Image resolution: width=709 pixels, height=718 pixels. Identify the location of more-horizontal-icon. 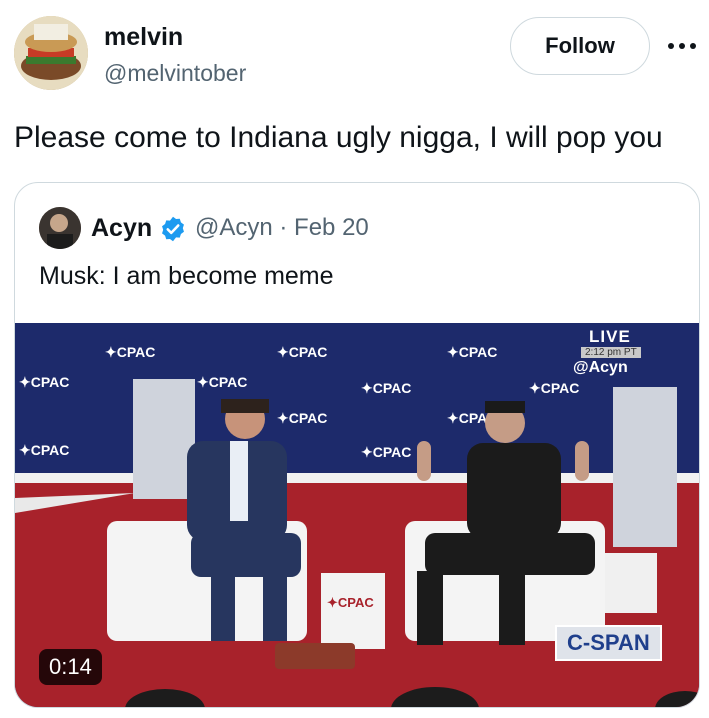
(682, 46).